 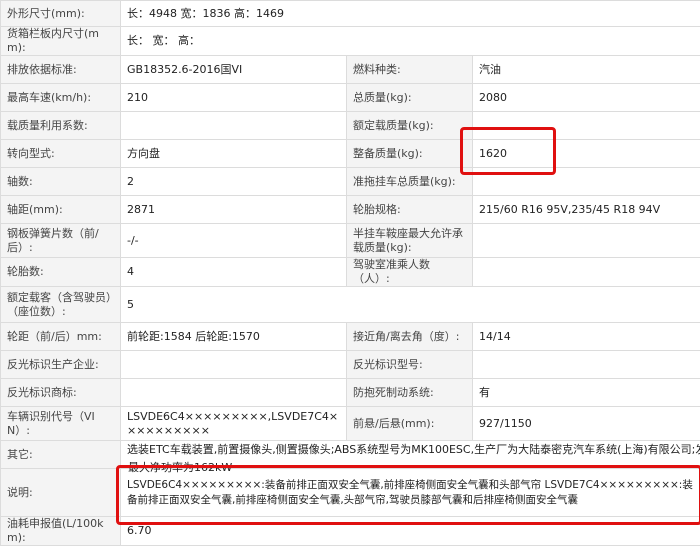 I want to click on row-label-2: 接近角/离去角（度）:, so click(x=409, y=336).